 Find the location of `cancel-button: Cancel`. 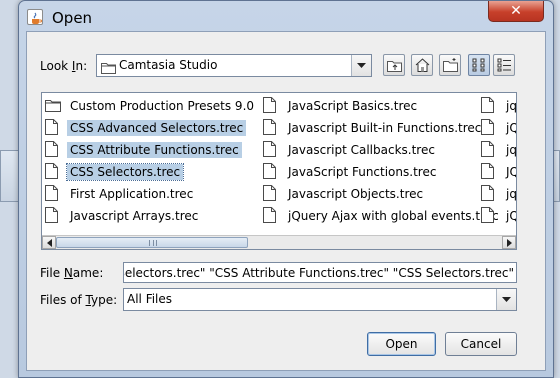

cancel-button: Cancel is located at coordinates (481, 344).